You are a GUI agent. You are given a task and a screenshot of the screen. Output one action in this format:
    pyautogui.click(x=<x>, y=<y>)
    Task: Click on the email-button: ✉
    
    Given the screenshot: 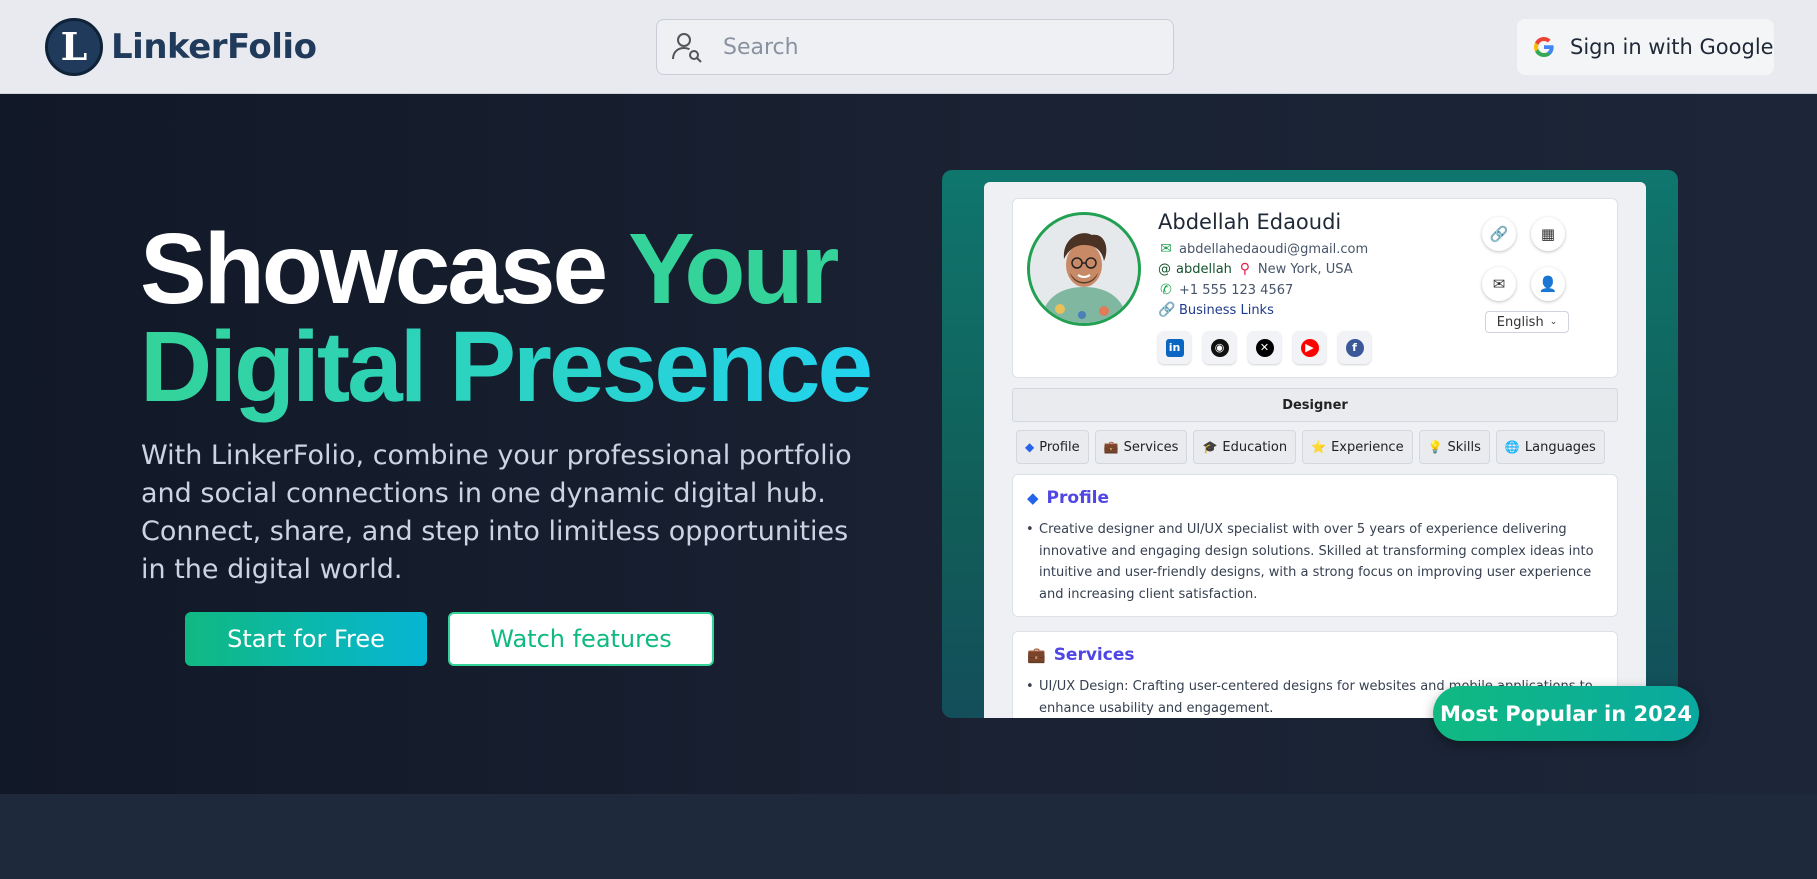 What is the action you would take?
    pyautogui.click(x=1499, y=284)
    